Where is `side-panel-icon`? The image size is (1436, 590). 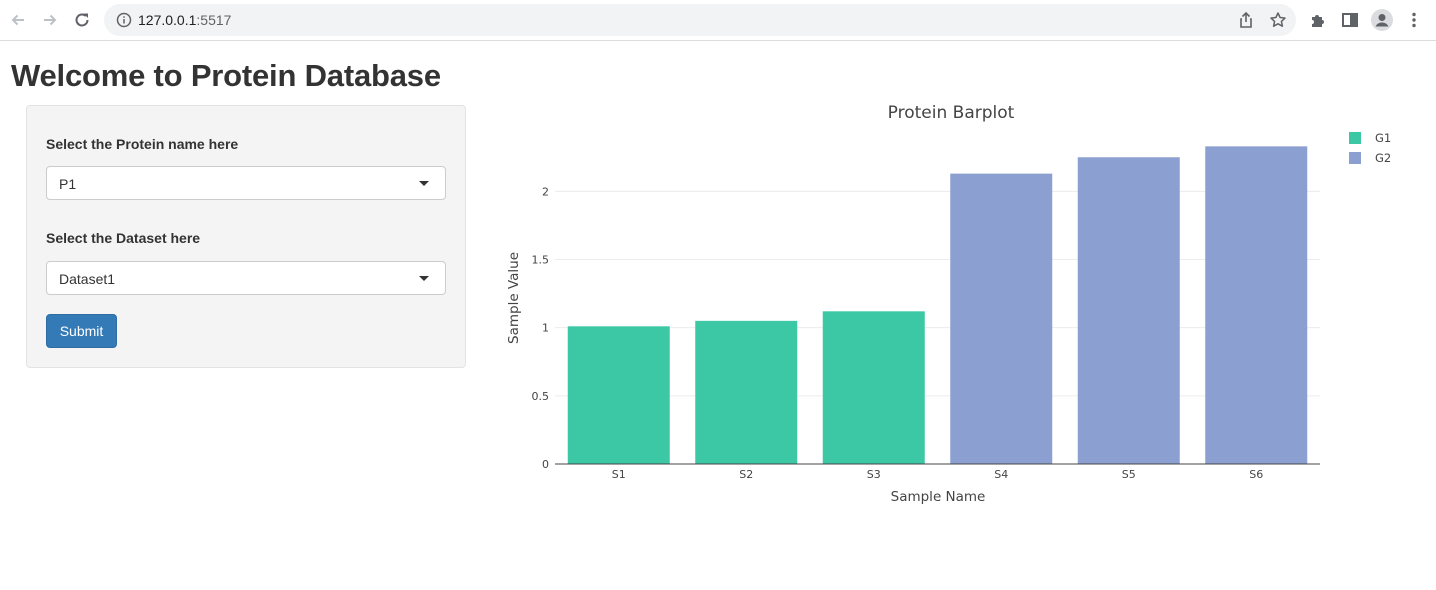 side-panel-icon is located at coordinates (1350, 20).